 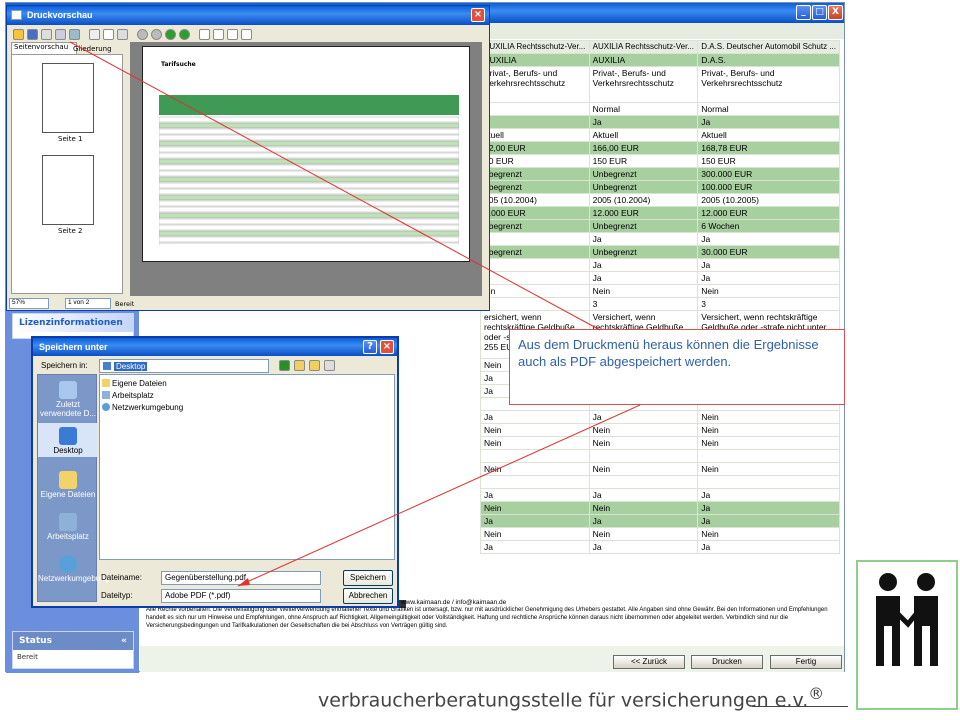 I want to click on up-folder-icon, so click(x=299, y=365).